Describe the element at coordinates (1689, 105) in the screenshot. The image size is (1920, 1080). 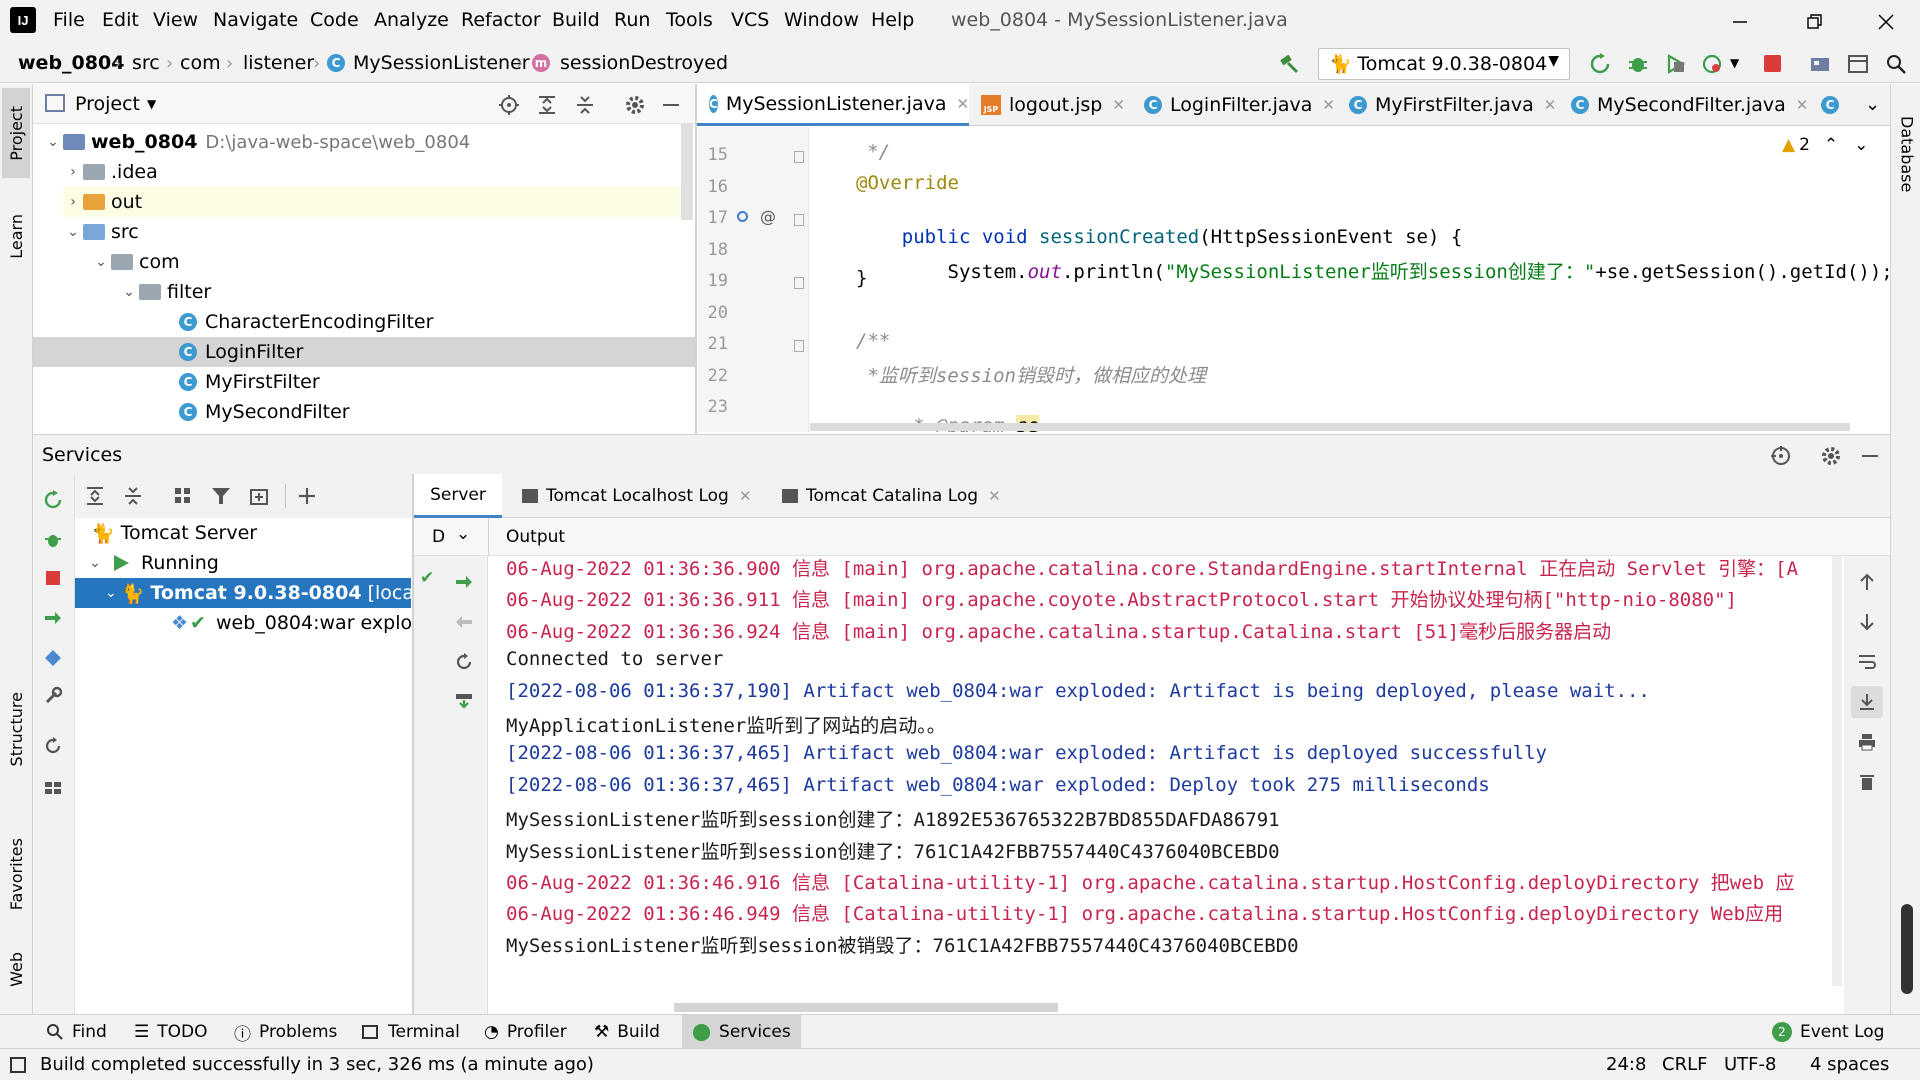
I see `tab-mysecondfilter-java: C MySecondFilter.java ✕` at that location.